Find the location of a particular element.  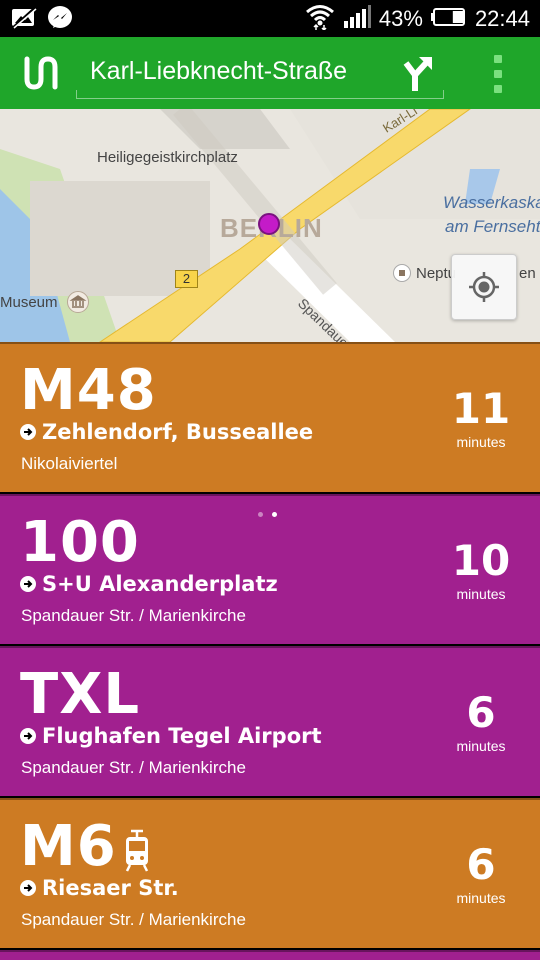

countdown: 11 minutes is located at coordinates (481, 417).